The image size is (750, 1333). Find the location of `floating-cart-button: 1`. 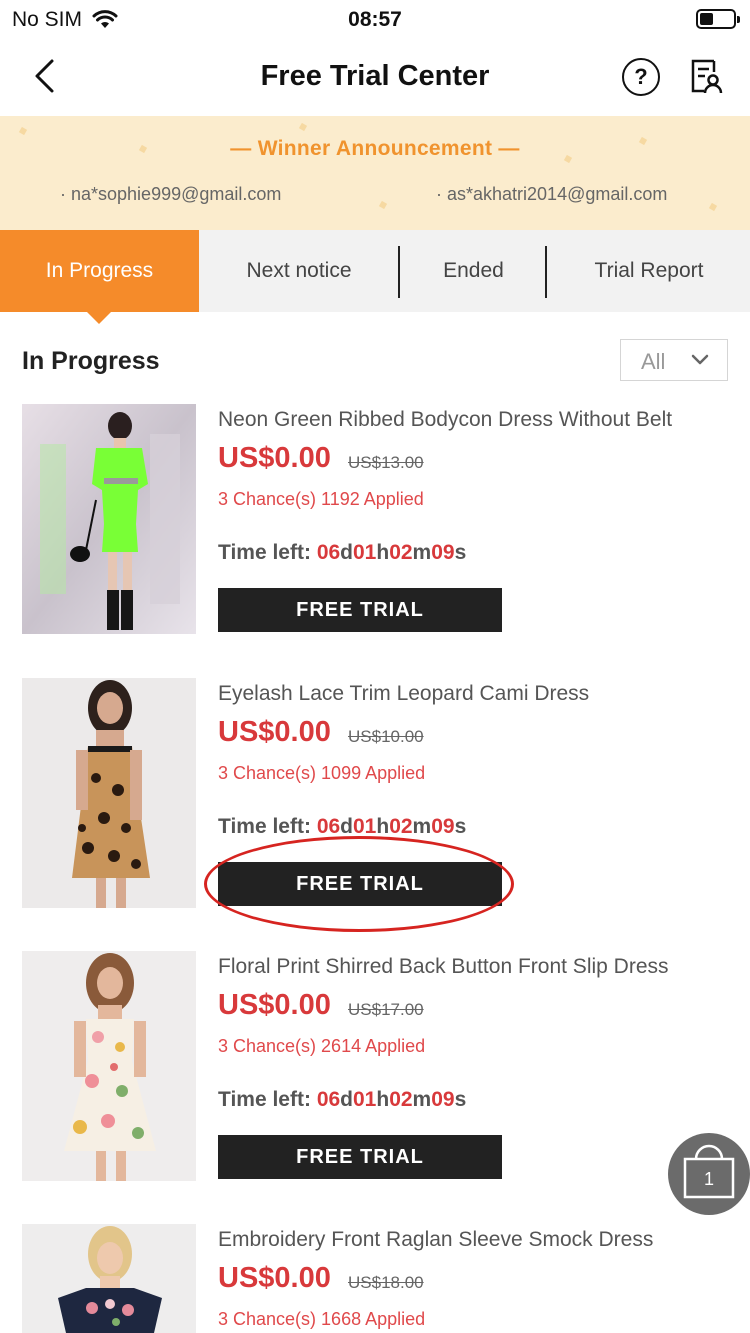

floating-cart-button: 1 is located at coordinates (709, 1174).